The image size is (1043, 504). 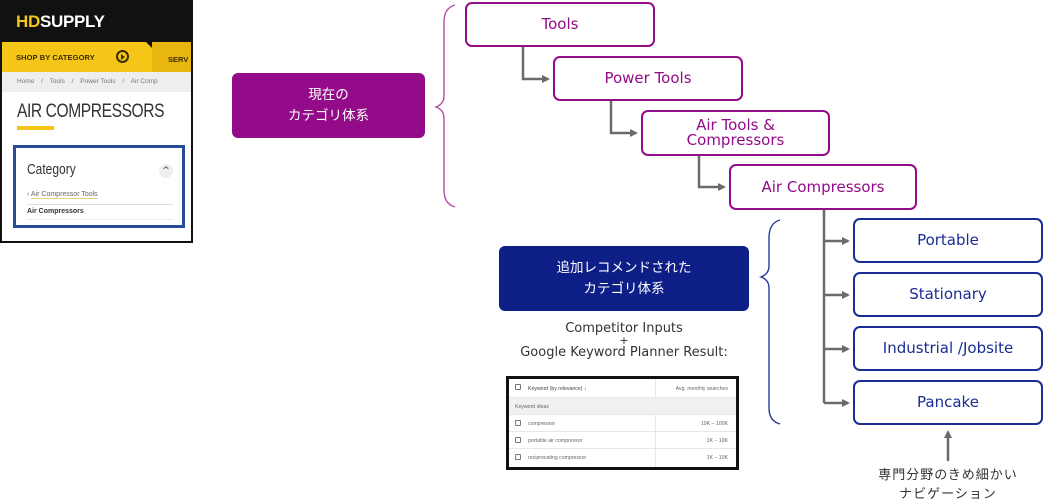 What do you see at coordinates (948, 240) in the screenshot?
I see `node-portable: Portable` at bounding box center [948, 240].